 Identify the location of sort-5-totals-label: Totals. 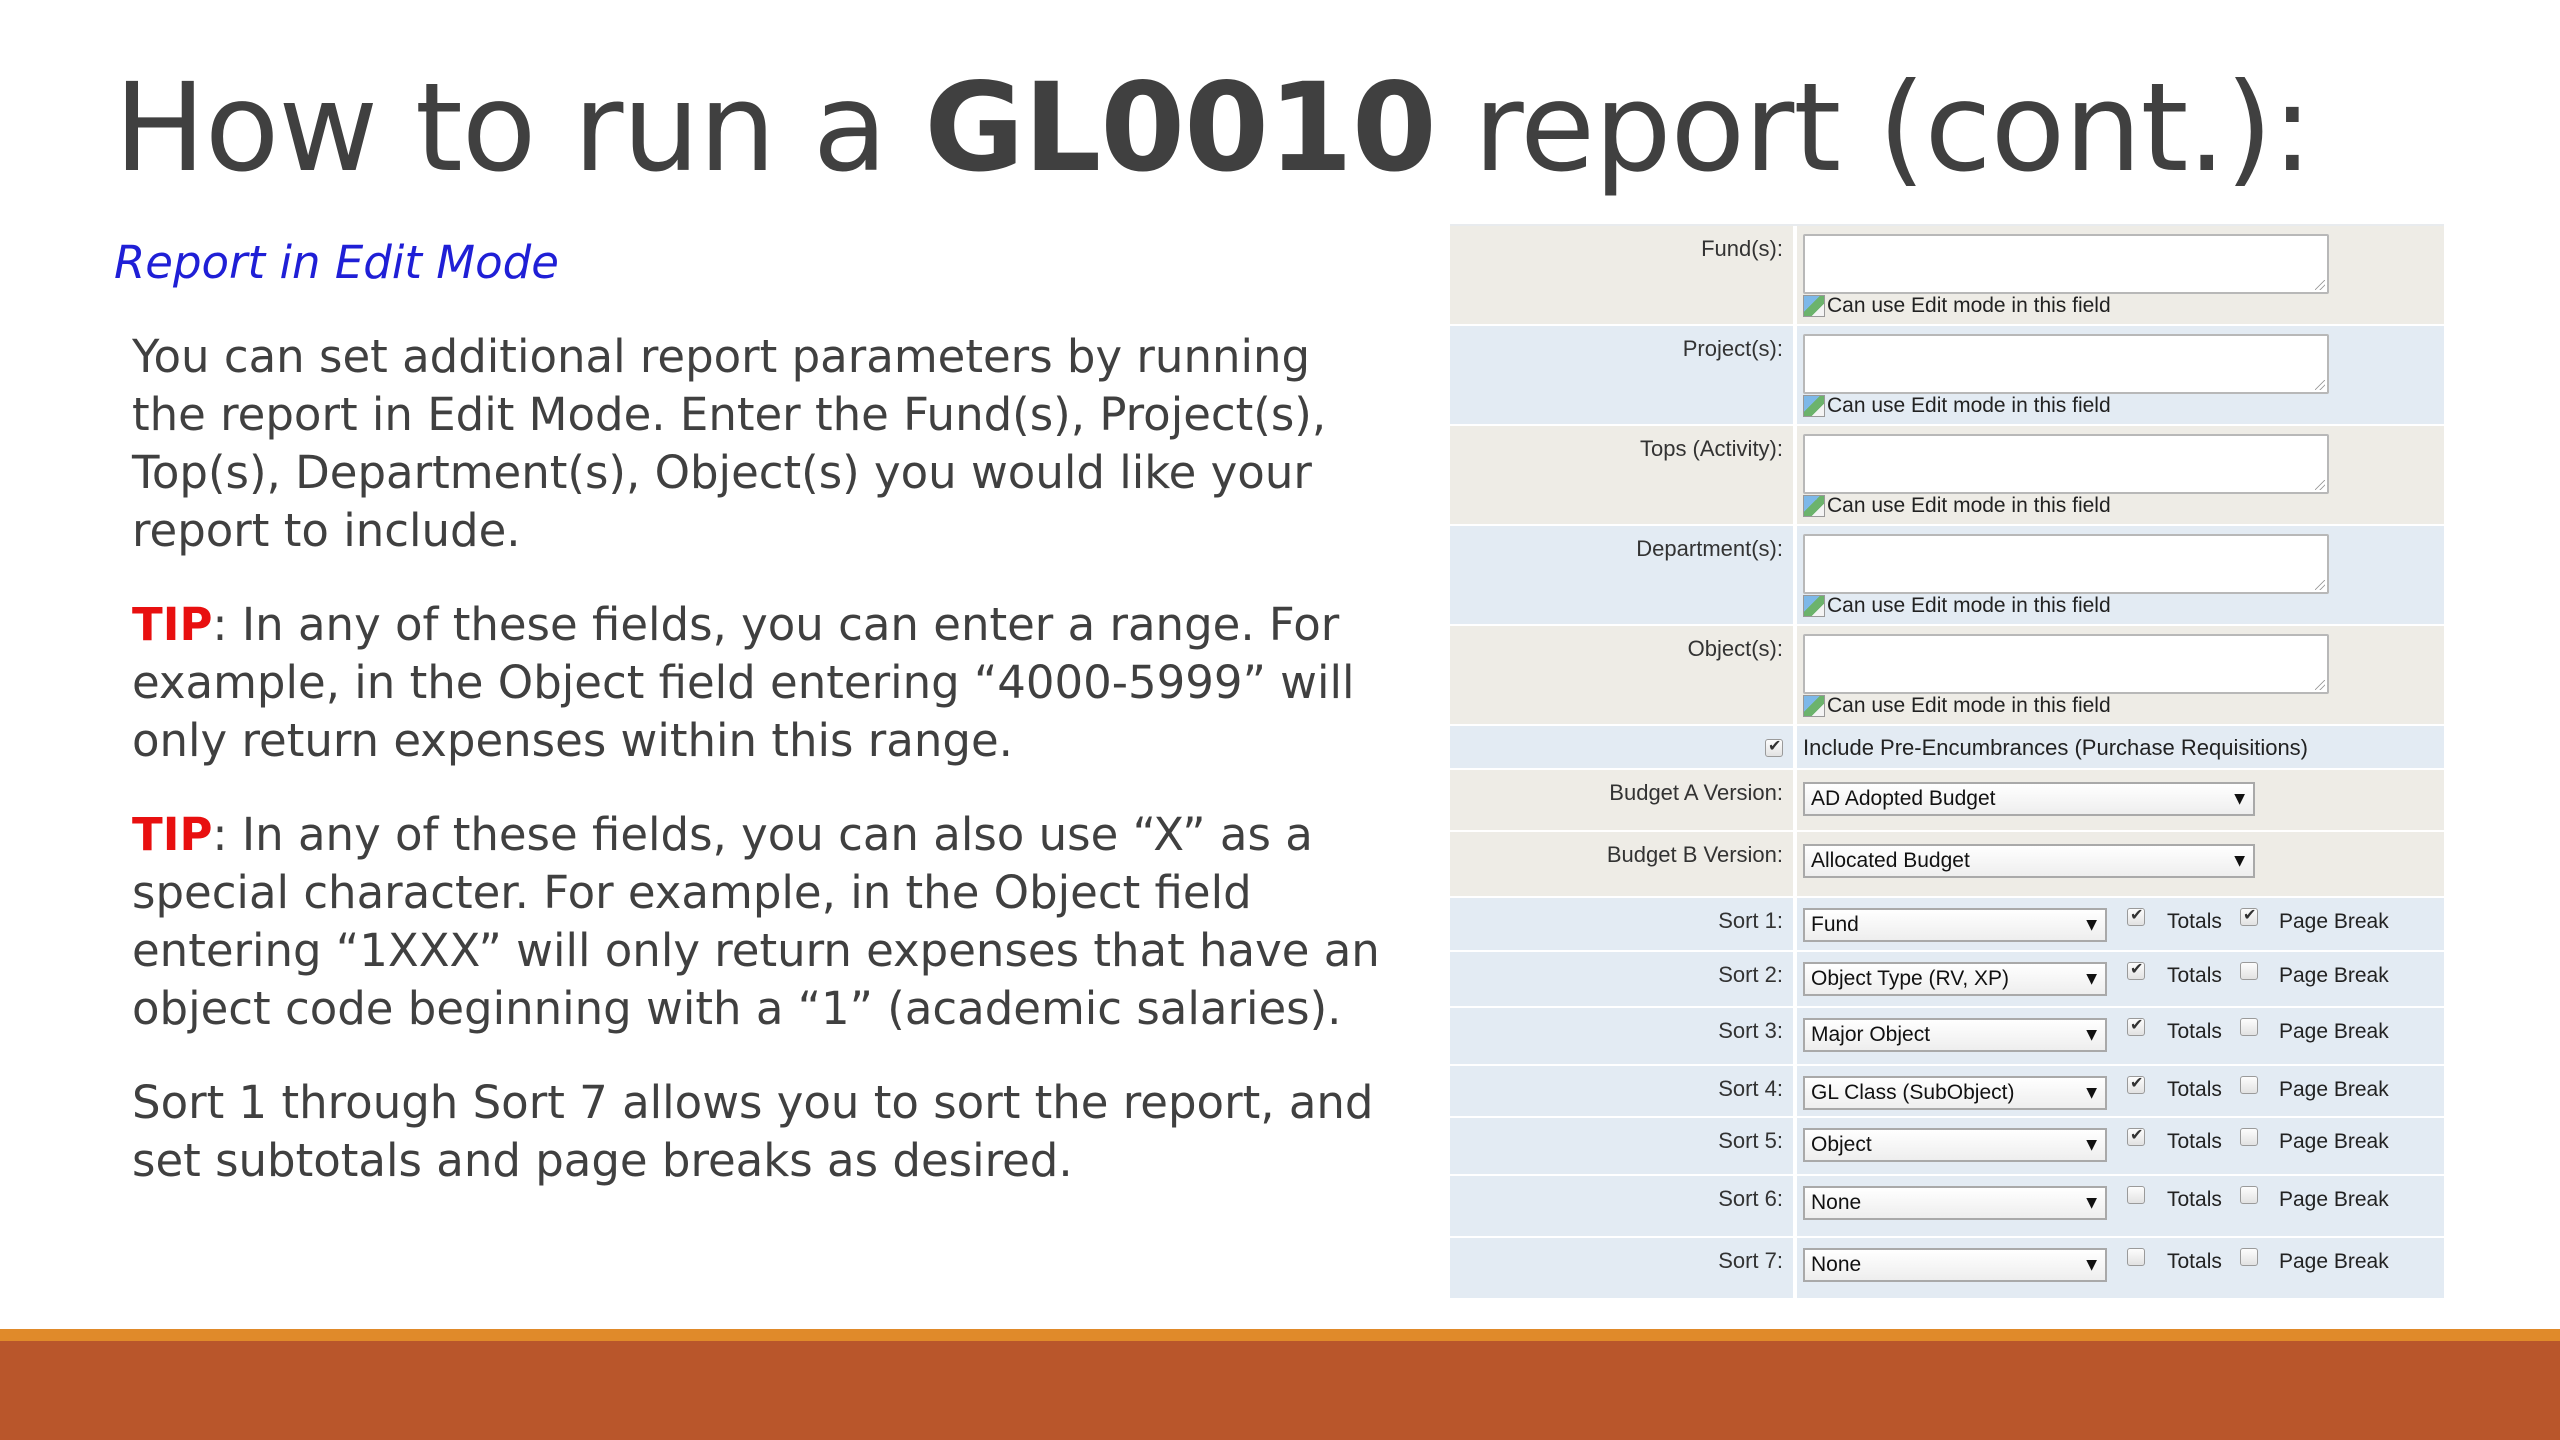
(2194, 1141).